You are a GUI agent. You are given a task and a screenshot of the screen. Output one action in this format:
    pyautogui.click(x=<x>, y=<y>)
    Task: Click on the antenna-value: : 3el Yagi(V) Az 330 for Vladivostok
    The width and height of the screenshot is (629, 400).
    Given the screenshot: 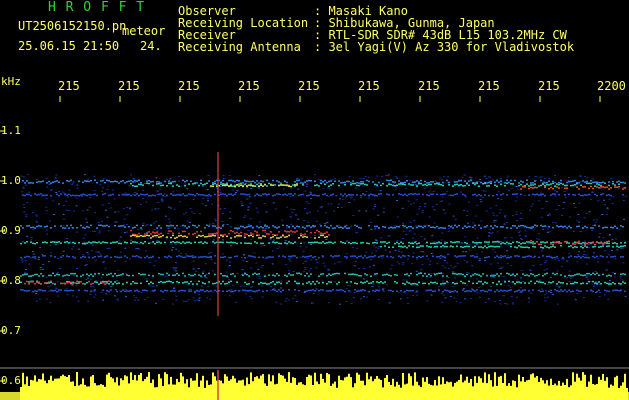 What is the action you would take?
    pyautogui.click(x=444, y=47)
    